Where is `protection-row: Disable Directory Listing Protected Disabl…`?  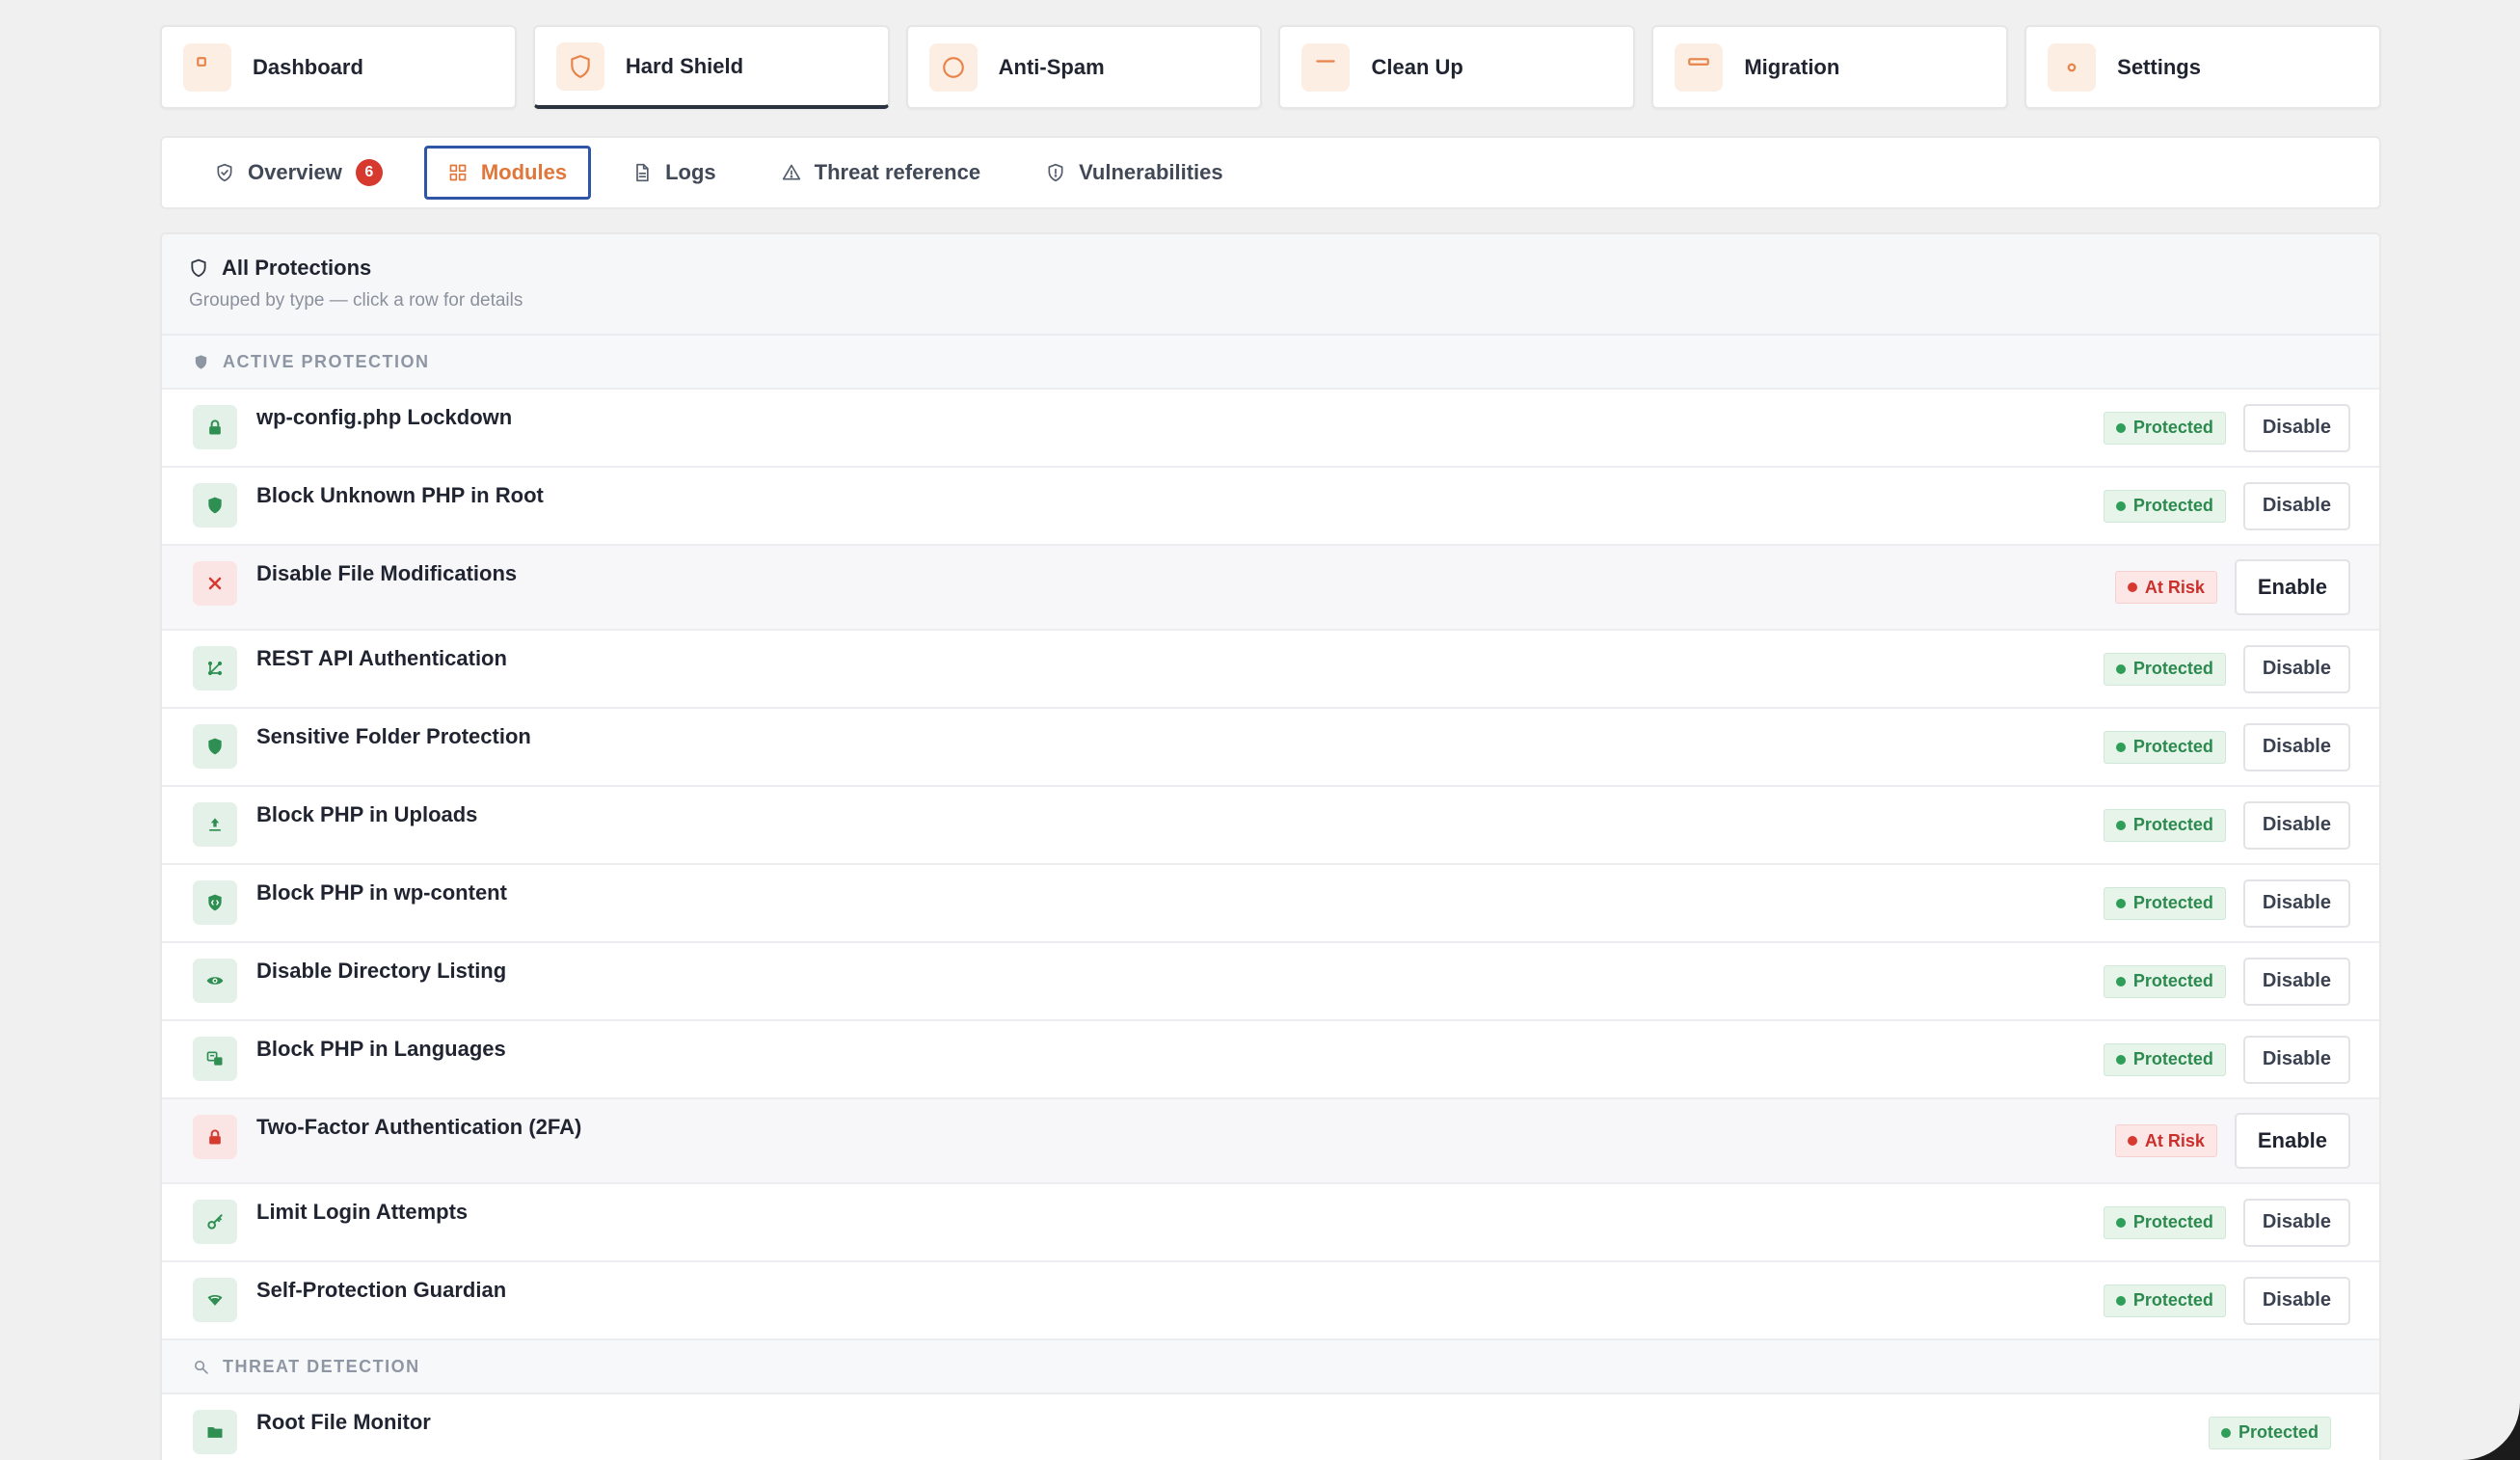 protection-row: Disable Directory Listing Protected Disabl… is located at coordinates (1271, 982).